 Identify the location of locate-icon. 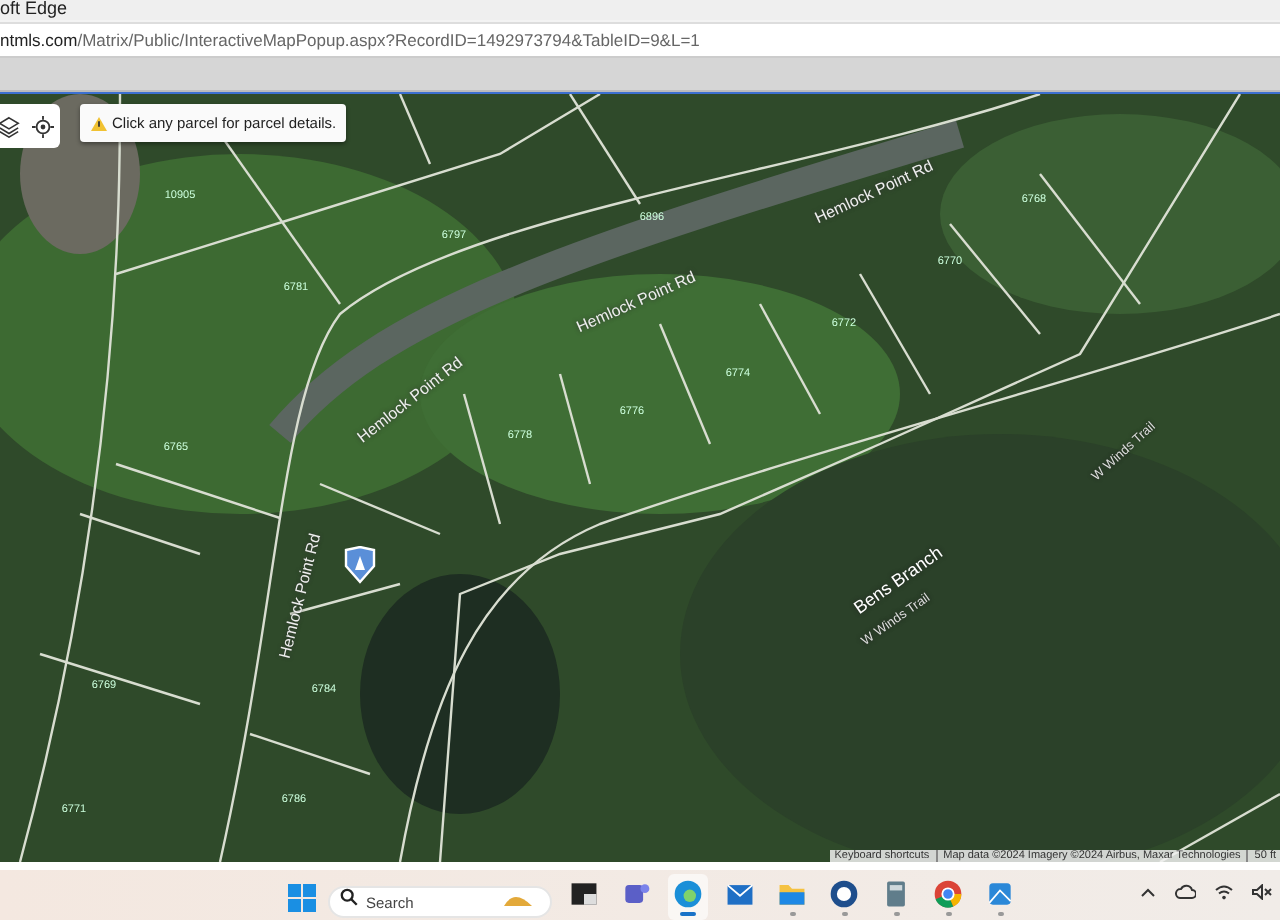
(43, 126).